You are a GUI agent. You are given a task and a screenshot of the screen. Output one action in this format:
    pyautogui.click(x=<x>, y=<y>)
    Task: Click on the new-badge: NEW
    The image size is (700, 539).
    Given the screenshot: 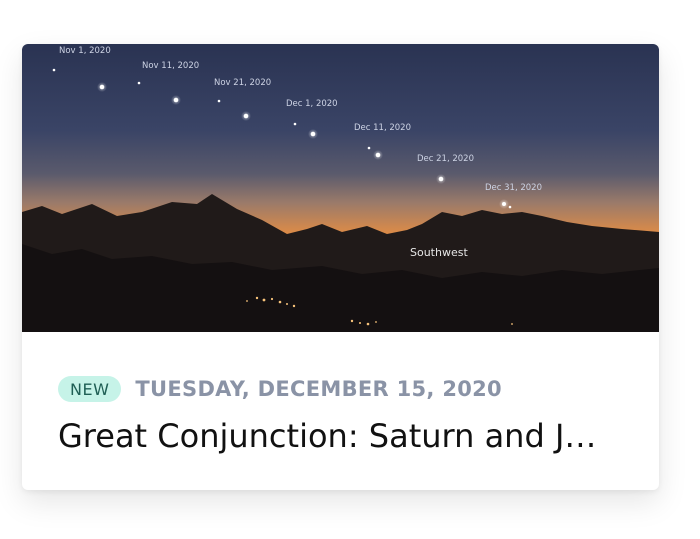 What is the action you would take?
    pyautogui.click(x=90, y=389)
    